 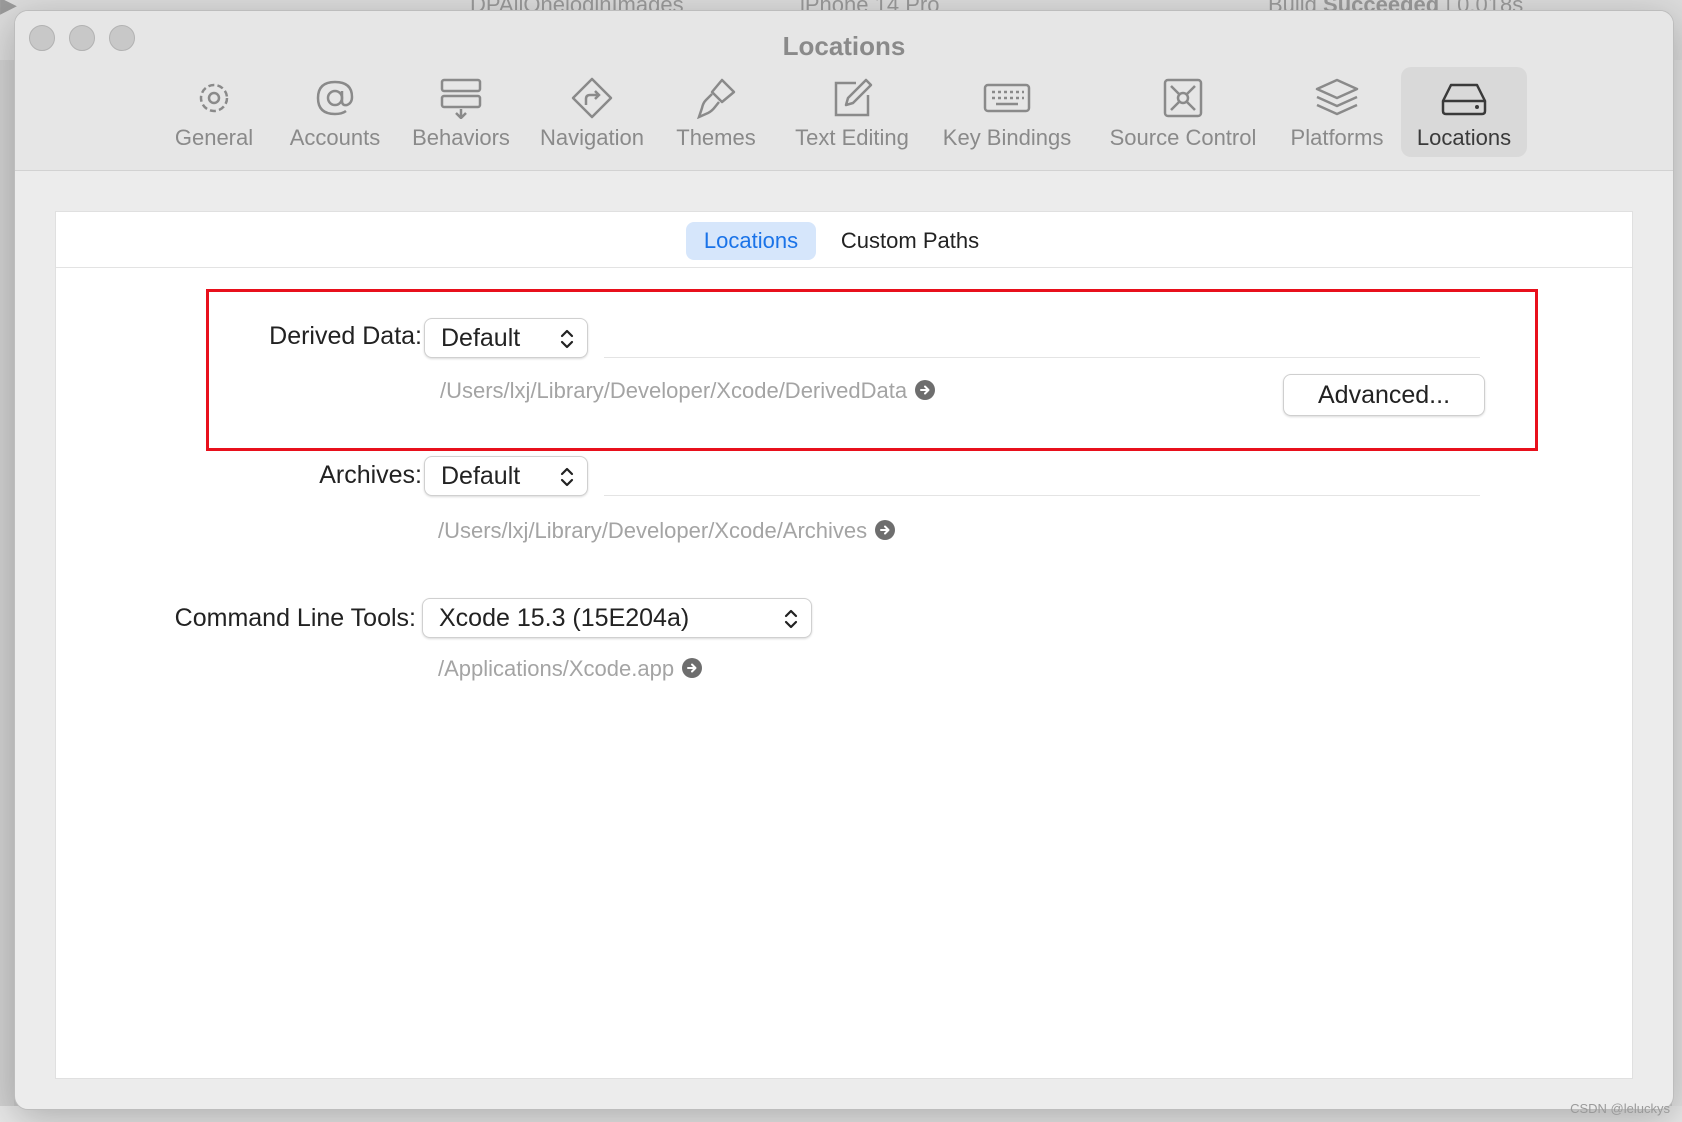 What do you see at coordinates (461, 137) in the screenshot?
I see `toolbar-item-label: Behaviors` at bounding box center [461, 137].